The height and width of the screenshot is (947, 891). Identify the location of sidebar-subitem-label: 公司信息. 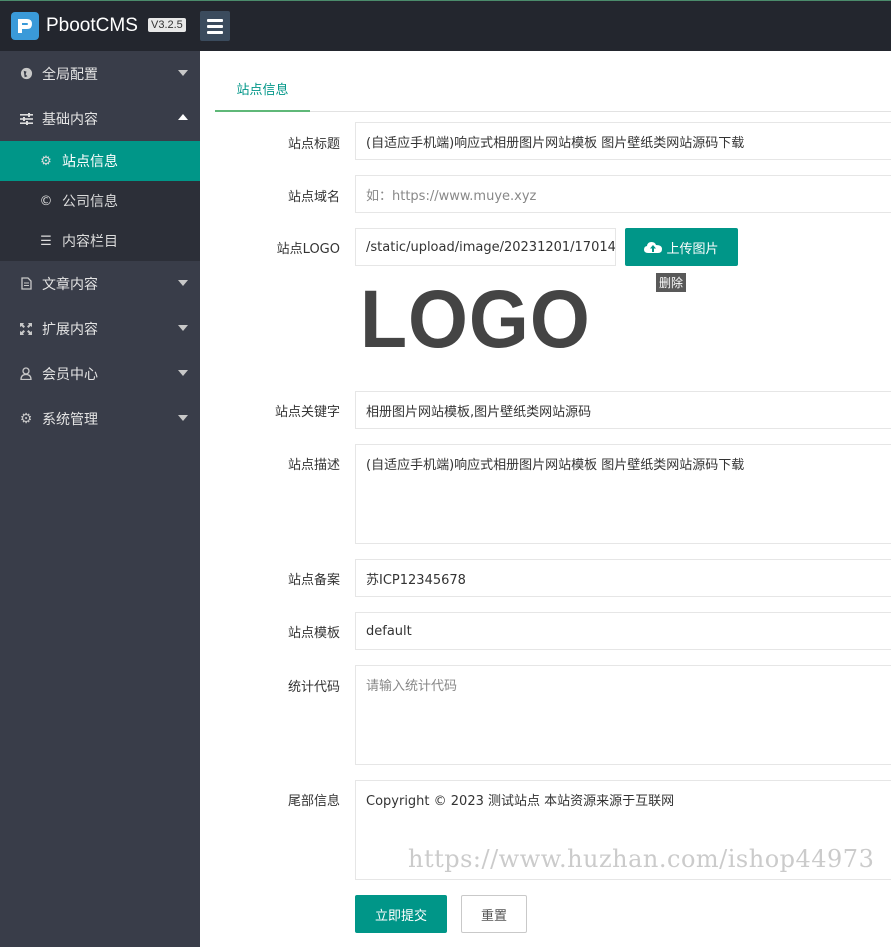
(90, 202).